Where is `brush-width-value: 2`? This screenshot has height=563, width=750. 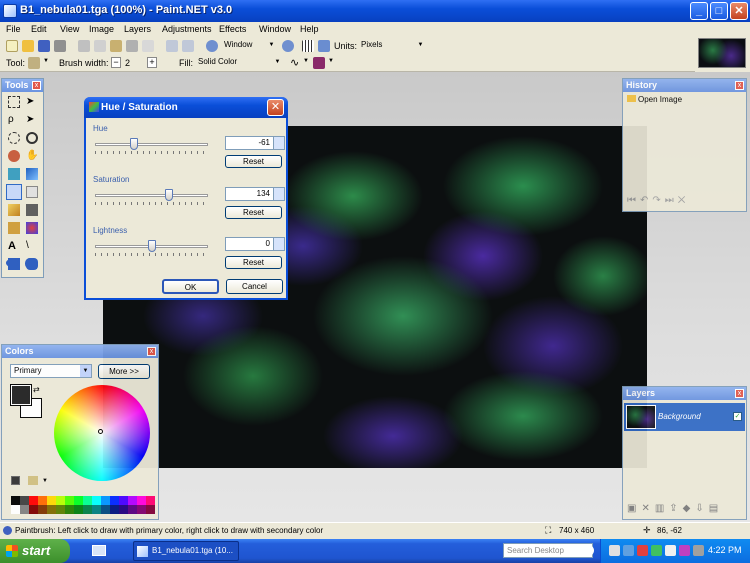
brush-width-value: 2 is located at coordinates (127, 63).